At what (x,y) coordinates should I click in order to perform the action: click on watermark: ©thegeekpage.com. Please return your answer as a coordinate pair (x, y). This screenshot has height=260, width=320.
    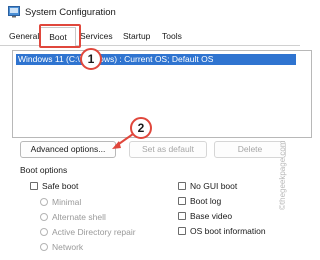
    Looking at the image, I should click on (282, 175).